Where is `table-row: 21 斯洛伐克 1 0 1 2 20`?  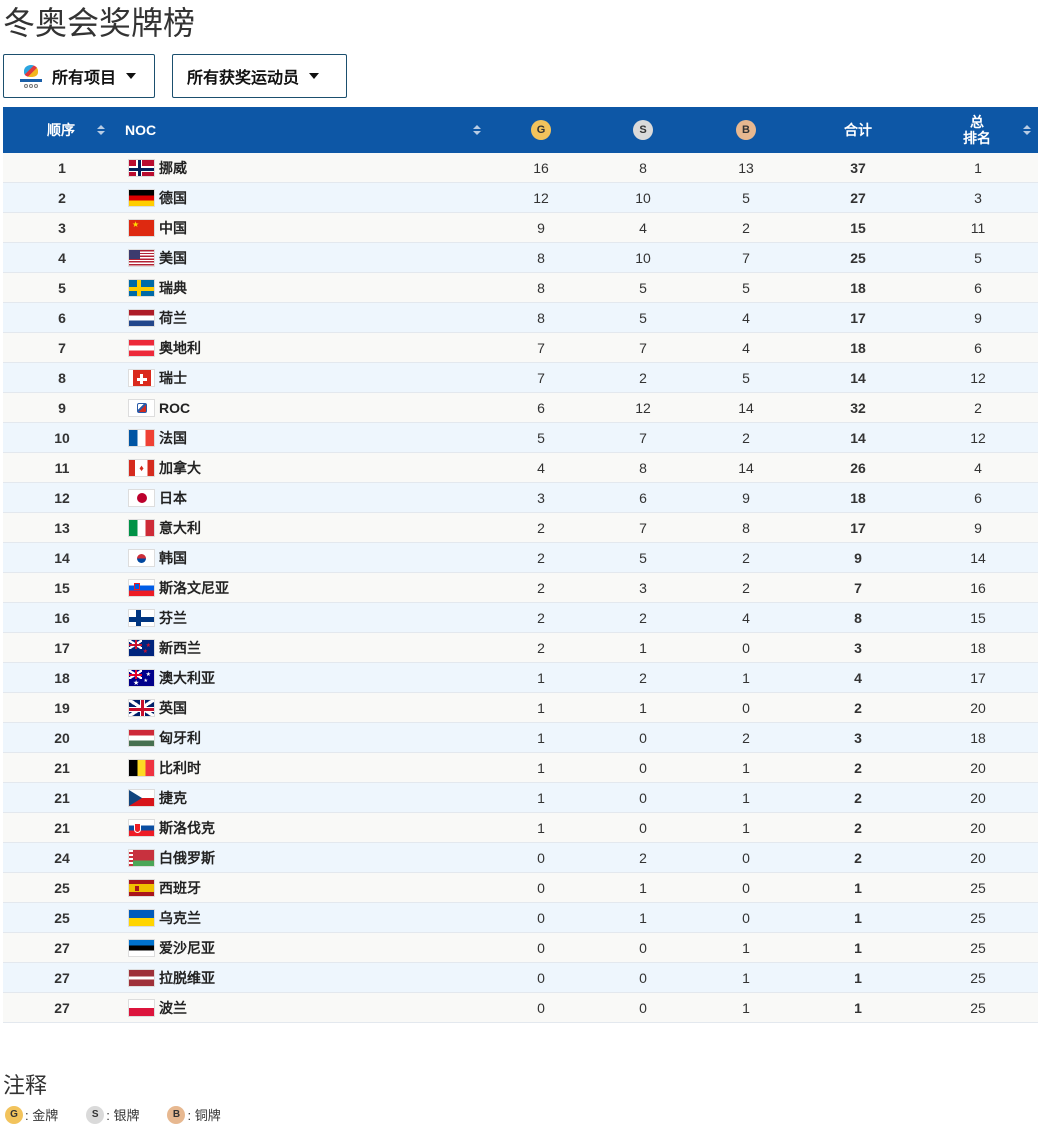 table-row: 21 斯洛伐克 1 0 1 2 20 is located at coordinates (520, 828).